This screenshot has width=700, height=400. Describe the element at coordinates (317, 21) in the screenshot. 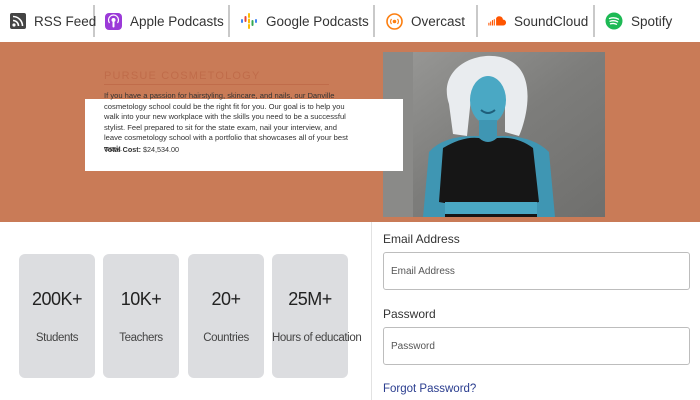

I see `podcast-link-label: Google Podcasts` at that location.